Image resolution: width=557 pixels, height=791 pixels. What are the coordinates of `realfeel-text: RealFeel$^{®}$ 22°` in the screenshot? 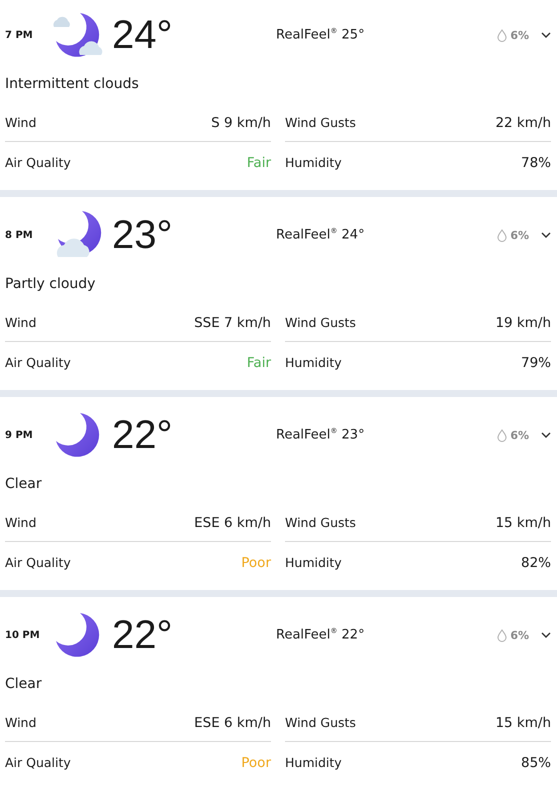 It's located at (321, 635).